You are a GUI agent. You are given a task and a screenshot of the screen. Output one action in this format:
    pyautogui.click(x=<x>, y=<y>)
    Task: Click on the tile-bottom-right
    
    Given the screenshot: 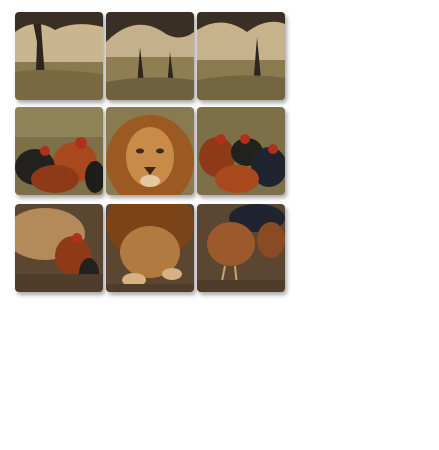 What is the action you would take?
    pyautogui.click(x=241, y=248)
    